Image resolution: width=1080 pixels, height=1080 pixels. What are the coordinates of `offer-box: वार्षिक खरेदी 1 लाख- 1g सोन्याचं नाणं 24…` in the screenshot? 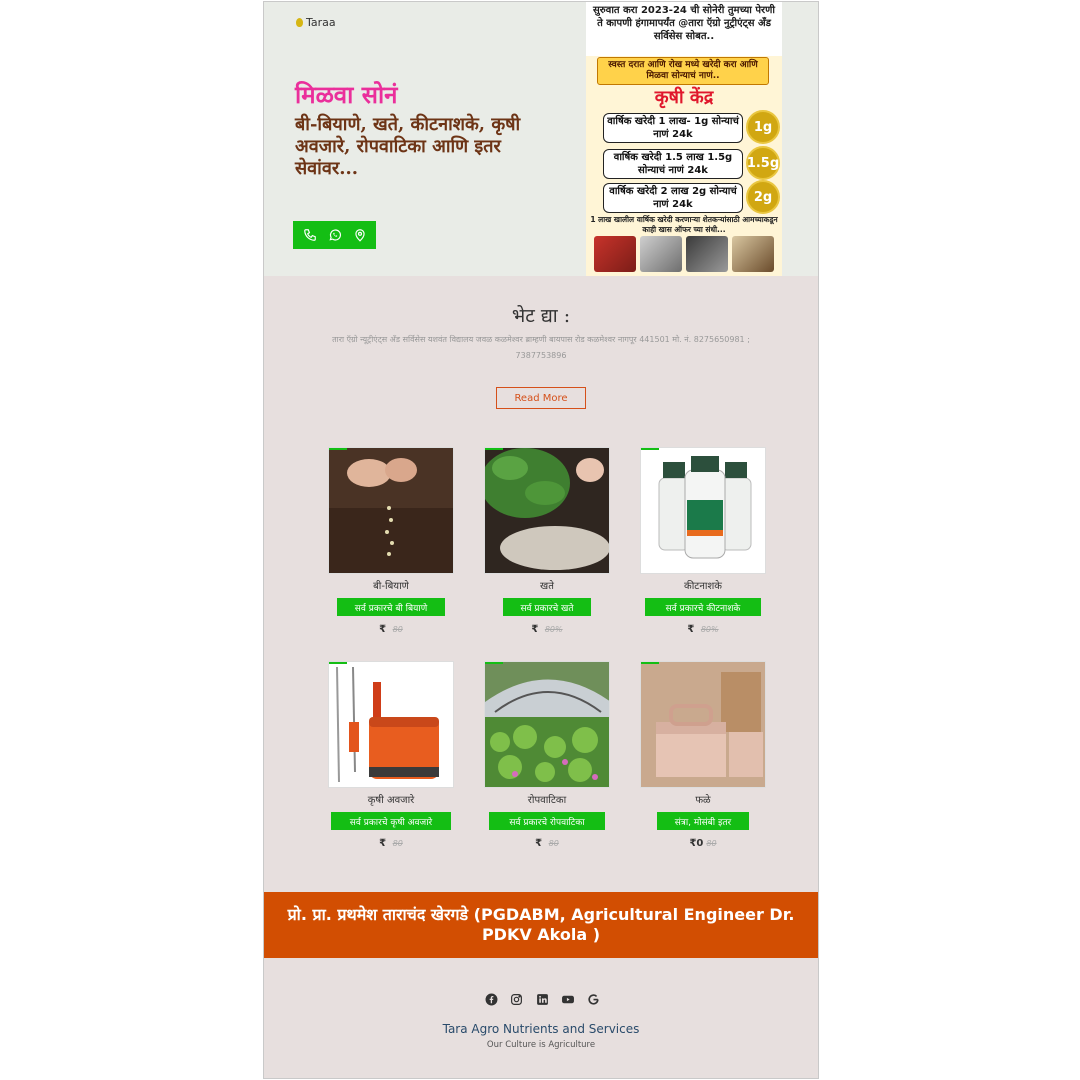 It's located at (673, 128).